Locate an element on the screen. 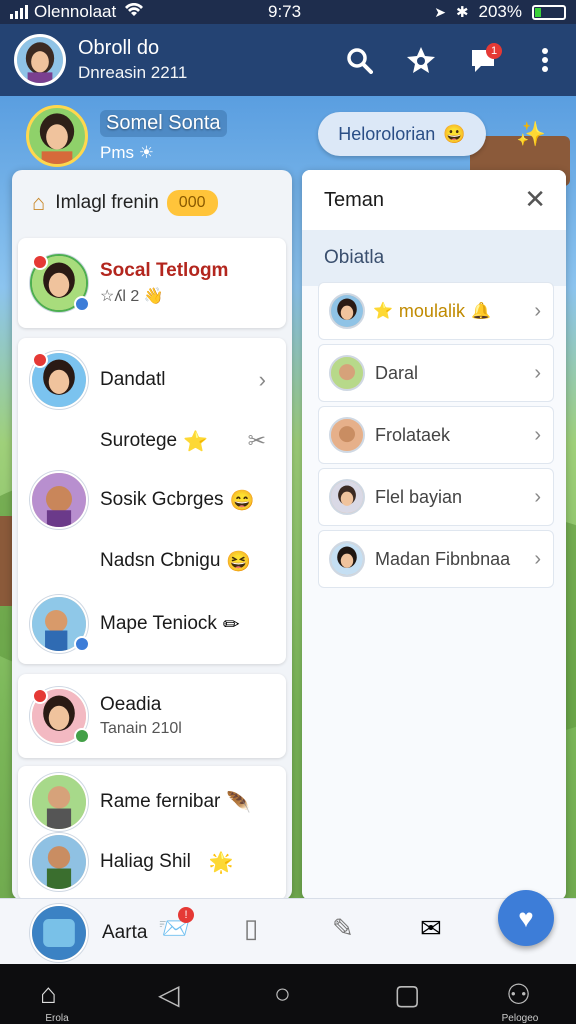  recents-icon: ▢ is located at coordinates (407, 994).